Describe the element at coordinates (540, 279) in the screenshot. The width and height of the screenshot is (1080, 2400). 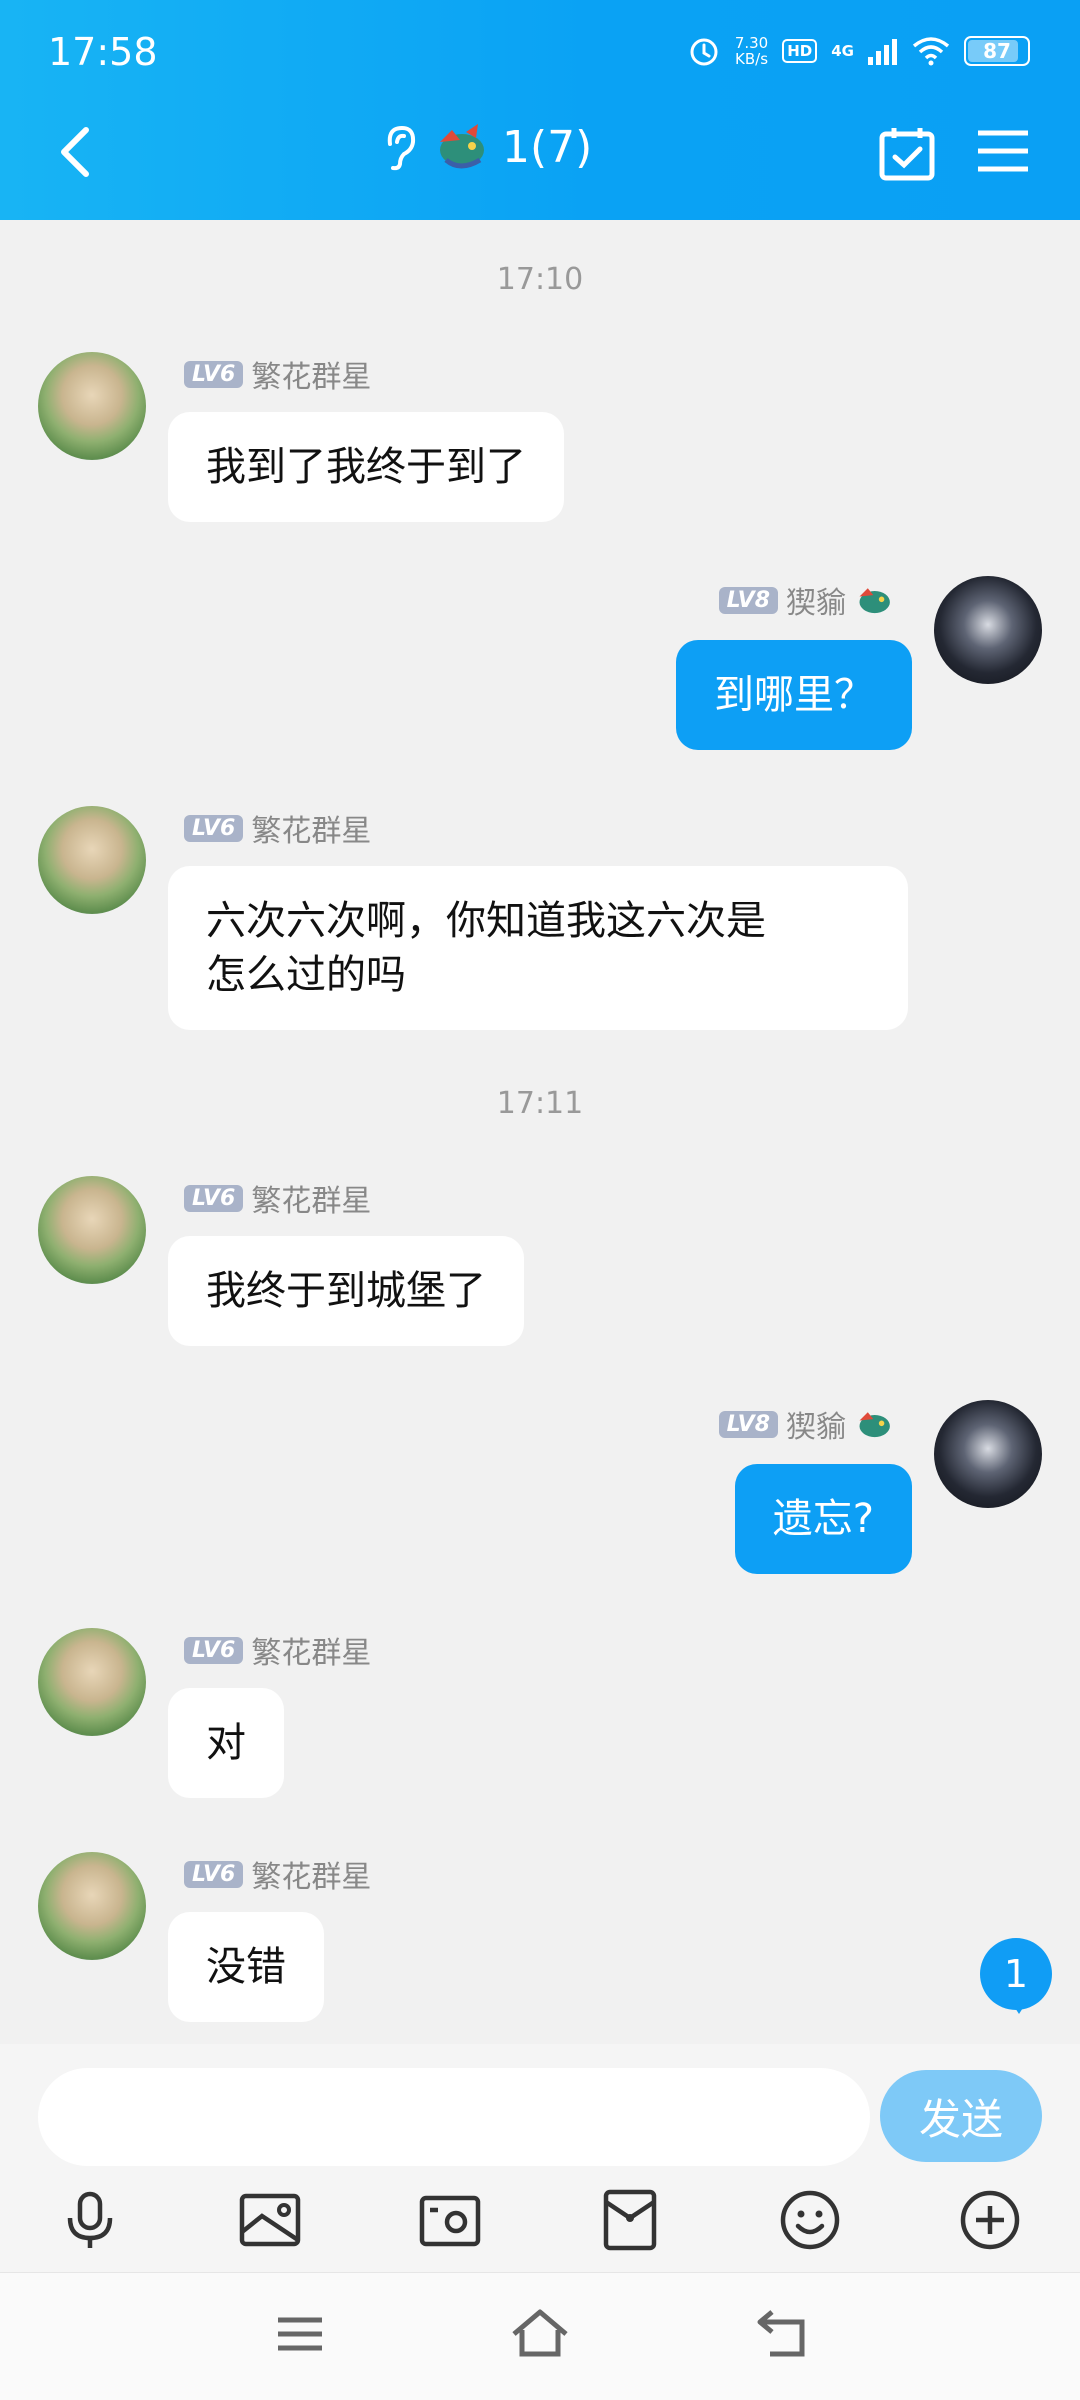
I see `message-timestamp: 17:10` at that location.